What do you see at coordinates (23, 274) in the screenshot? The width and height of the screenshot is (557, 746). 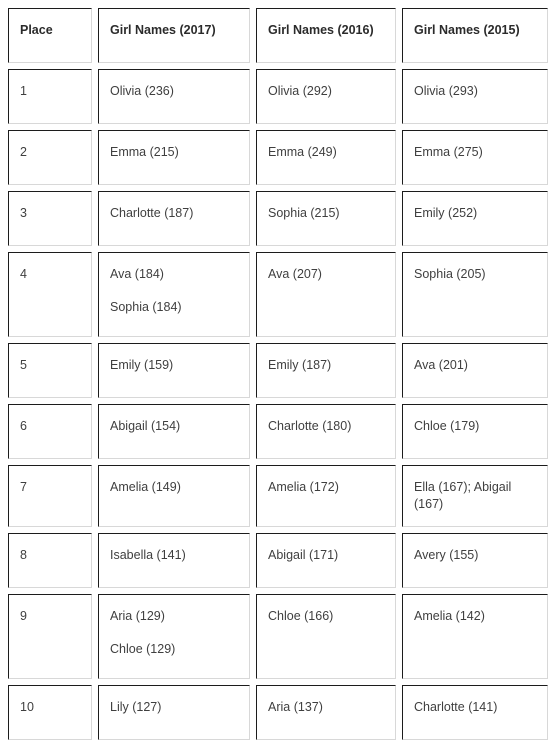 I see `place-number: 4` at bounding box center [23, 274].